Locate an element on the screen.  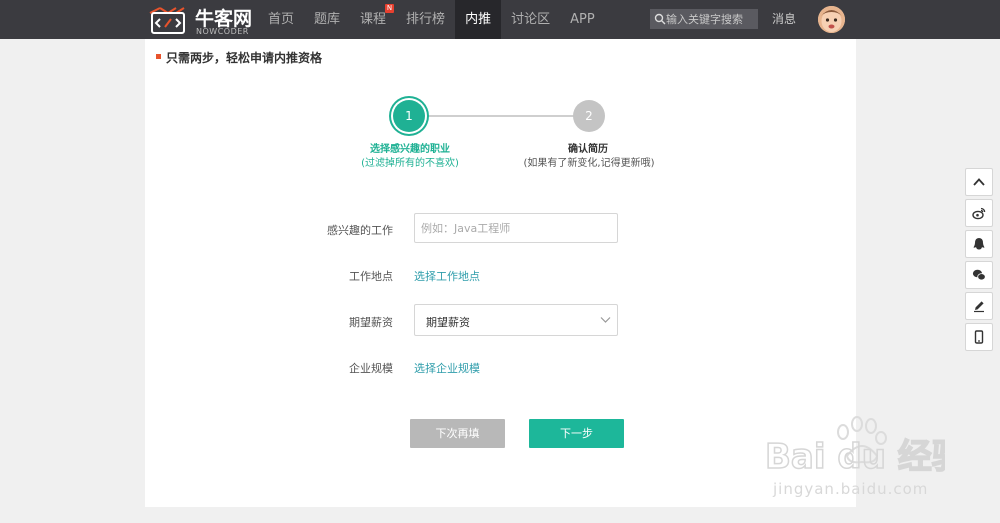
logo-subtext: NOWCODER is located at coordinates (222, 31).